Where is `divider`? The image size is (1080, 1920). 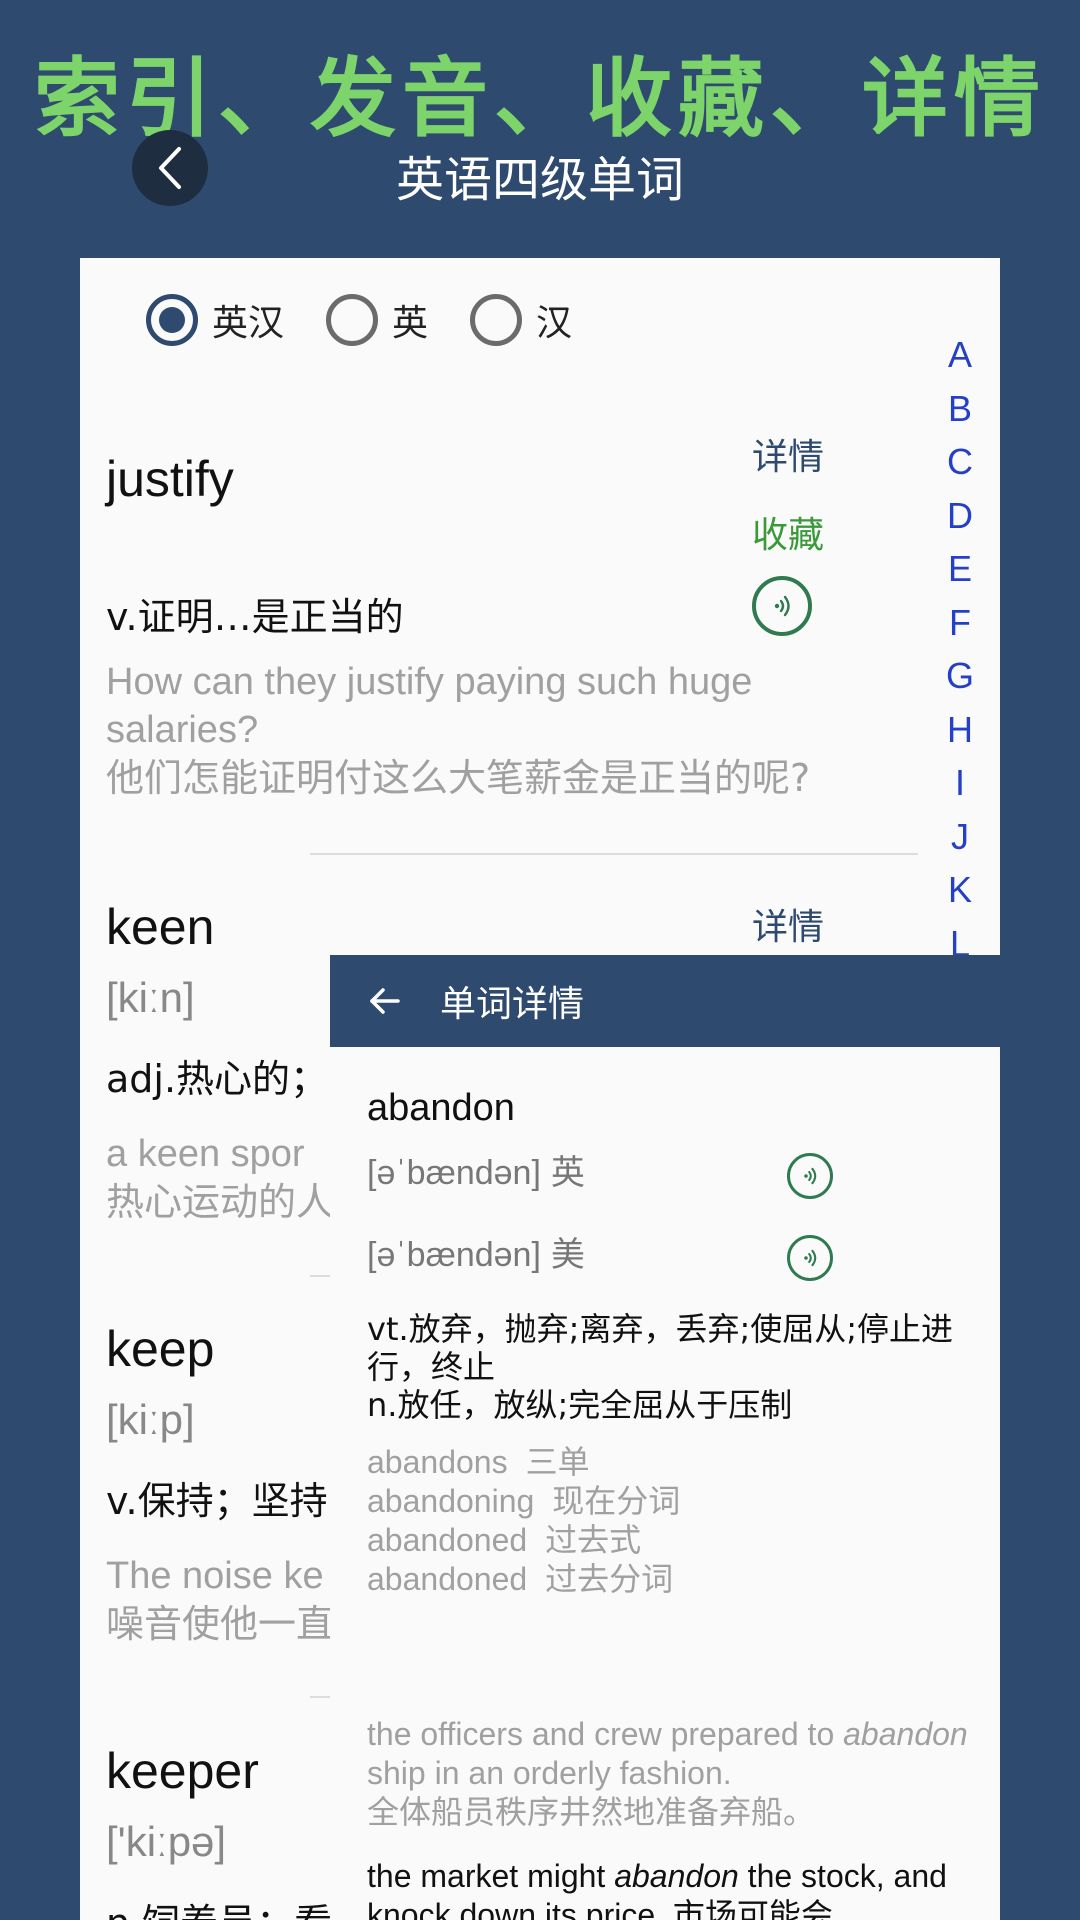
divider is located at coordinates (614, 854).